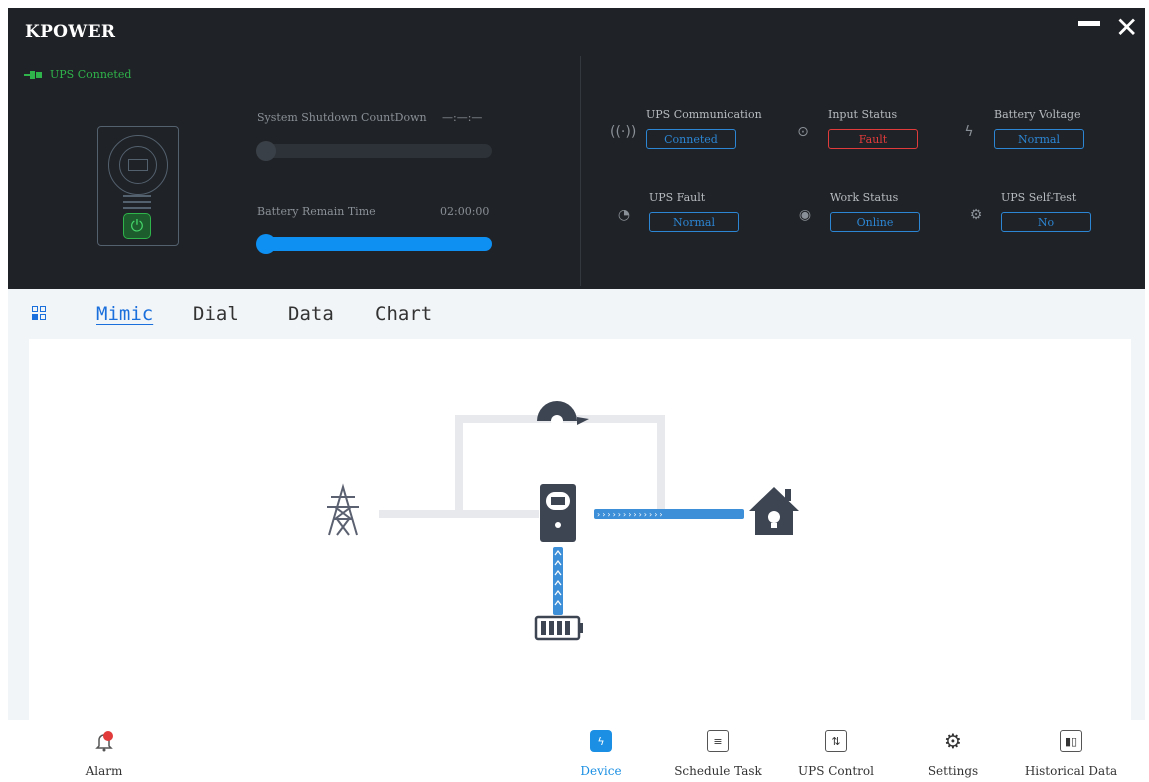  What do you see at coordinates (953, 741) in the screenshot?
I see `gear-icon: ⚙` at bounding box center [953, 741].